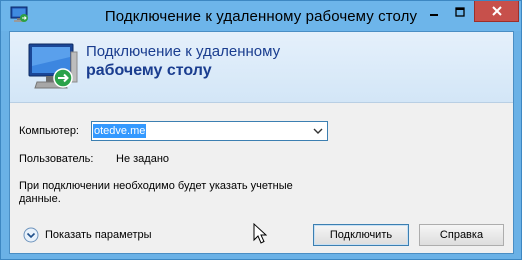 The image size is (522, 260). I want to click on connect-button: Подключить, so click(361, 235).